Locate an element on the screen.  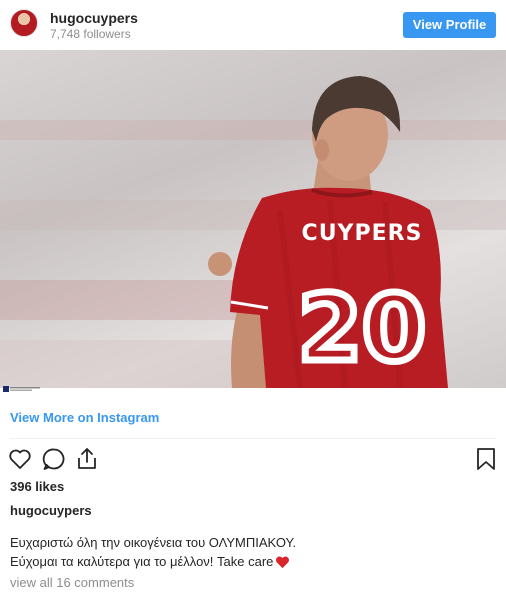
divider is located at coordinates (253, 438).